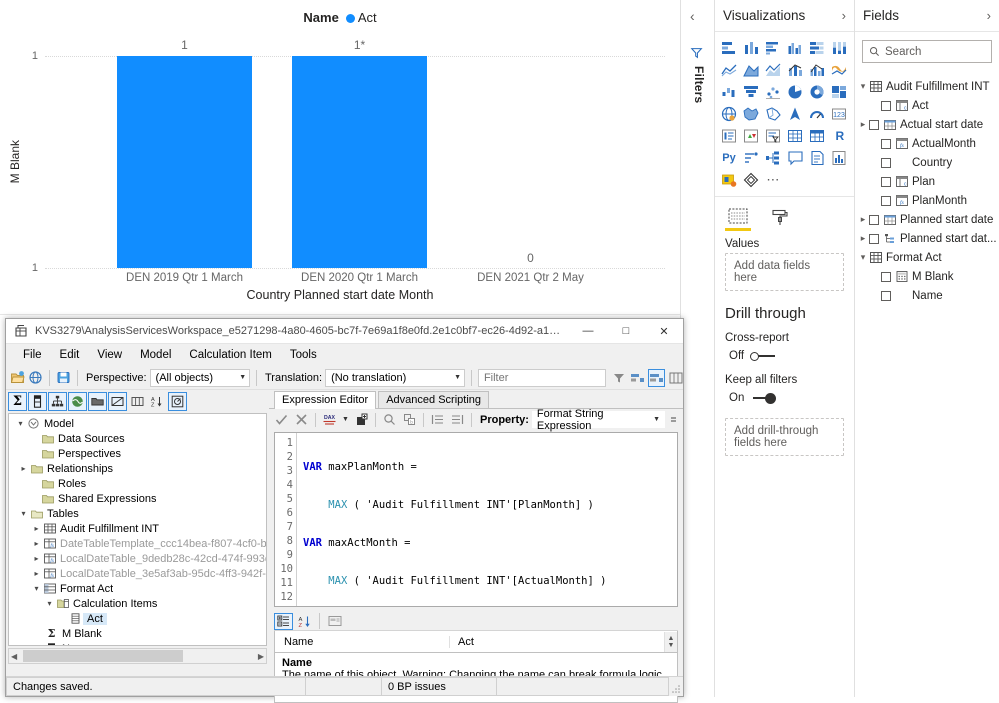 The image size is (999, 703). What do you see at coordinates (359, 162) in the screenshot?
I see `bar-den-2020` at bounding box center [359, 162].